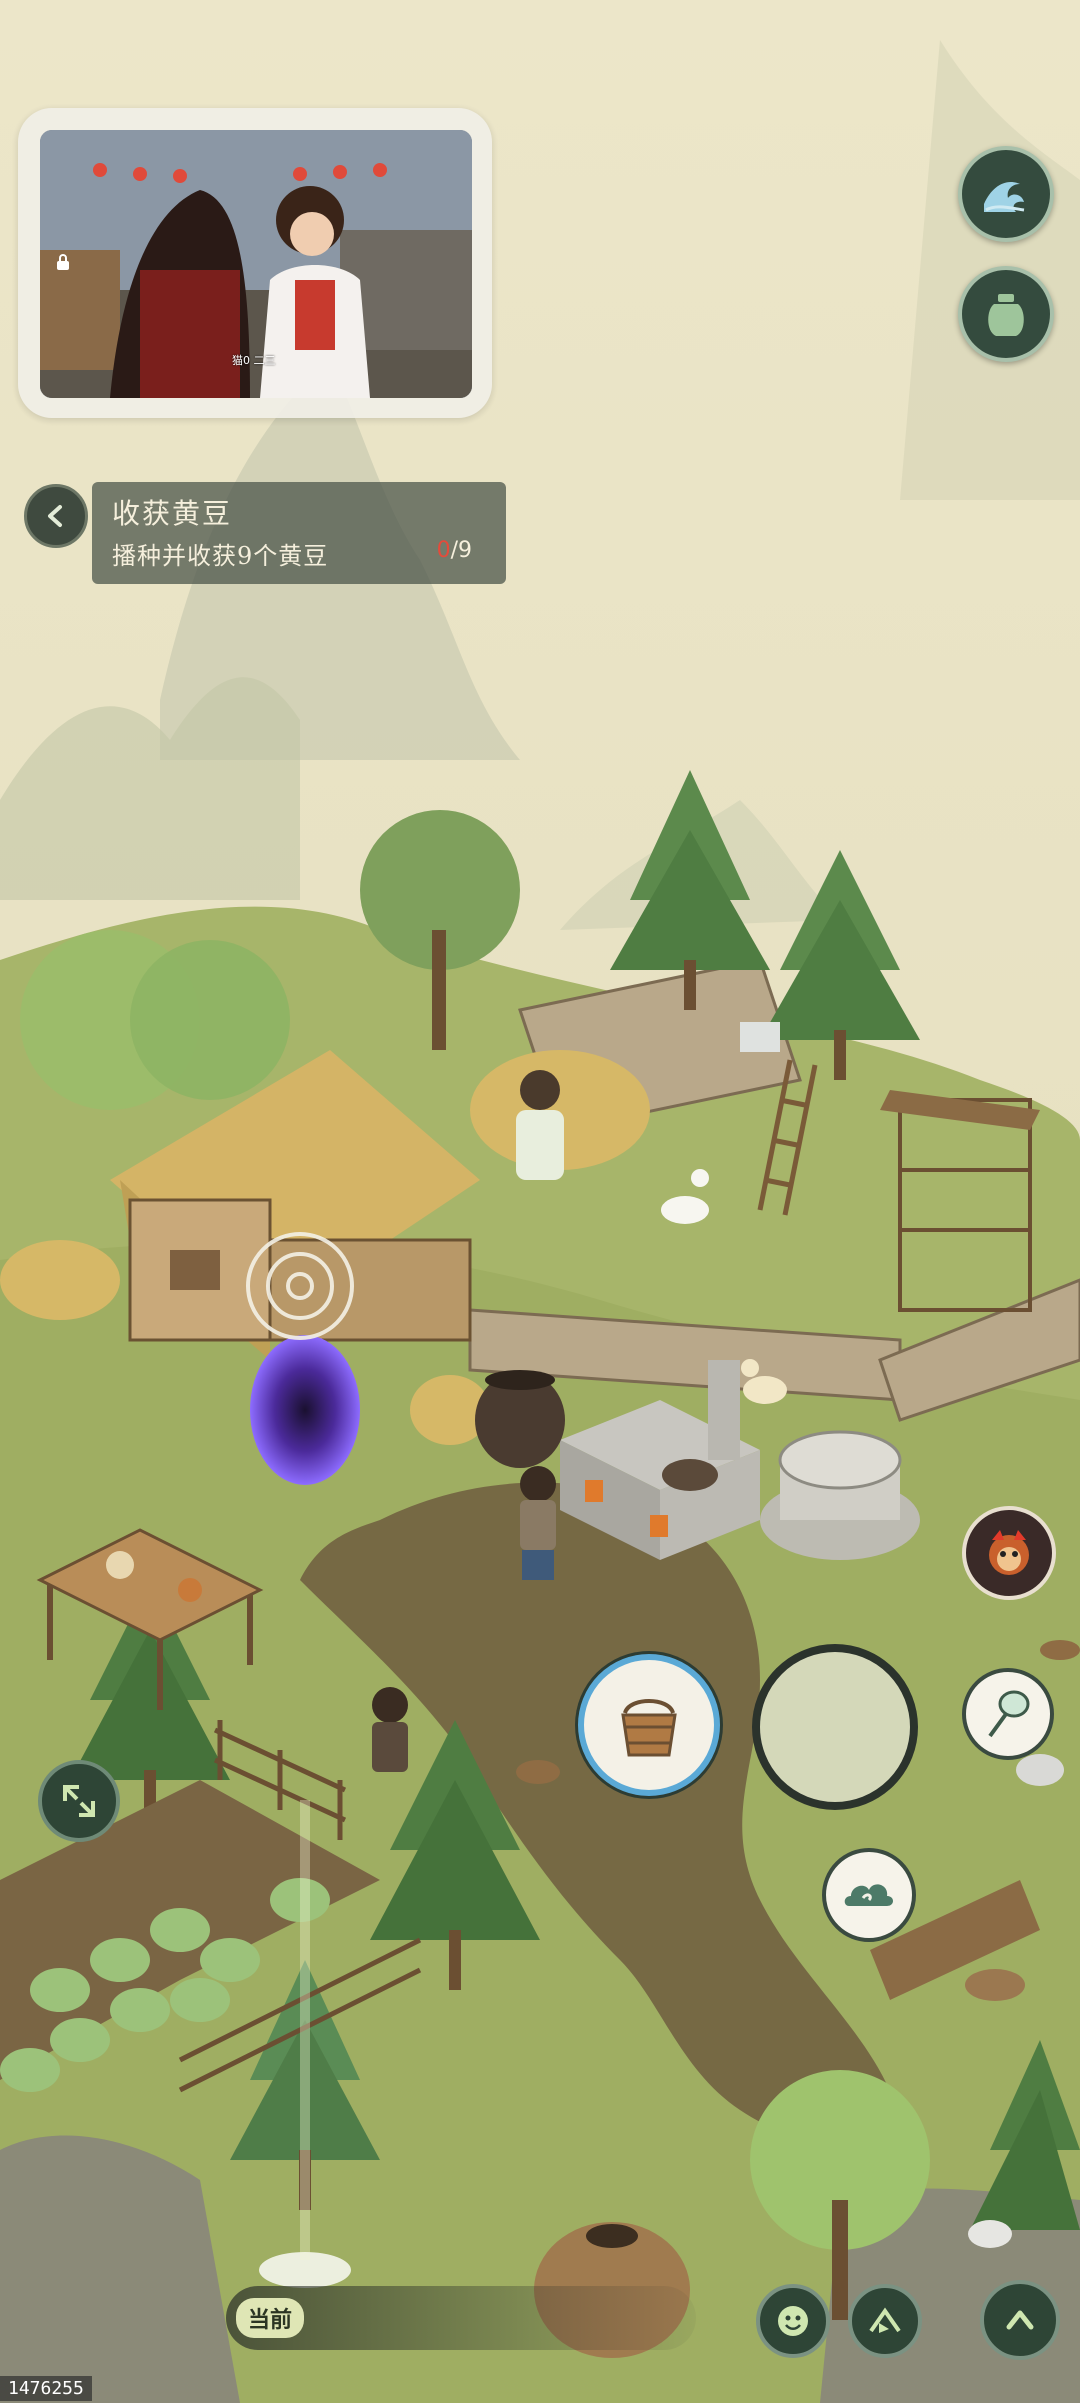 Image resolution: width=1080 pixels, height=2403 pixels. What do you see at coordinates (67, 265) in the screenshot?
I see `lock-icon` at bounding box center [67, 265].